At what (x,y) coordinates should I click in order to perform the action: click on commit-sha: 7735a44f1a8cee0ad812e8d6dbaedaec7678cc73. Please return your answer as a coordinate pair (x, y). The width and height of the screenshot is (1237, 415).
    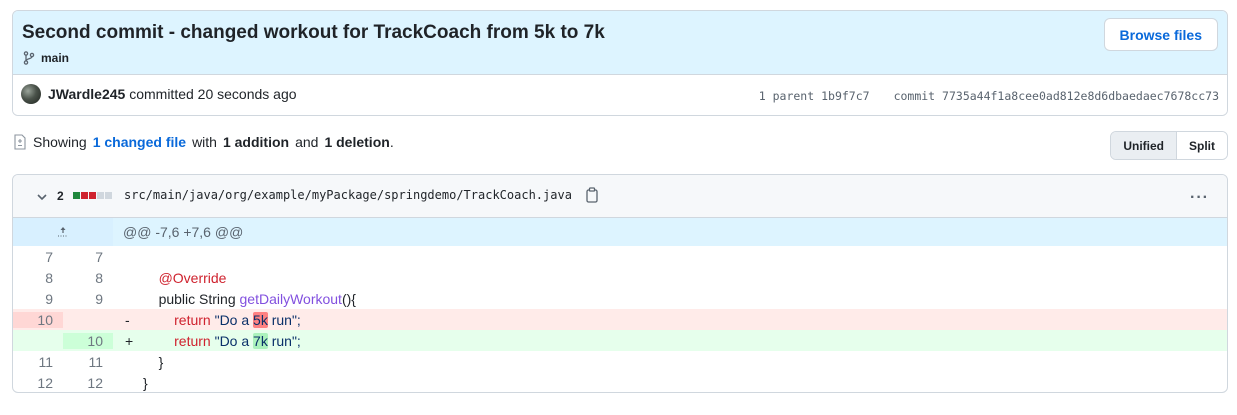
    Looking at the image, I should click on (1080, 96).